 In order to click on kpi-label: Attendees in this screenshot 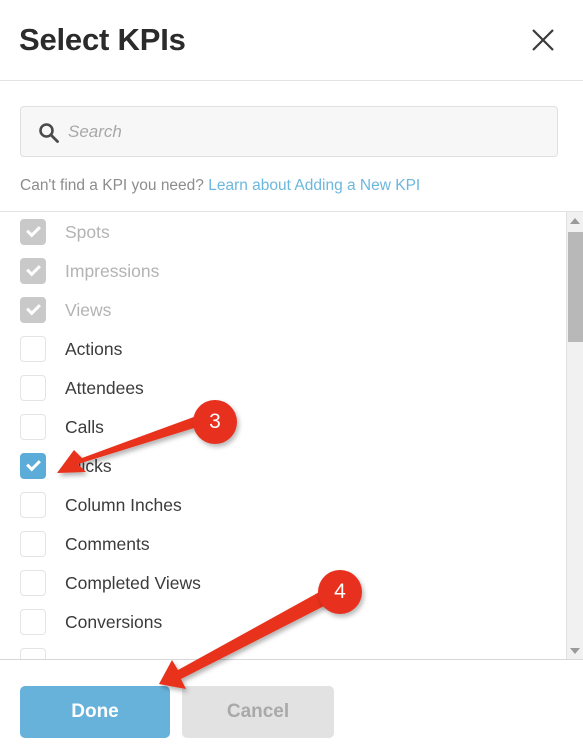, I will do `click(104, 387)`.